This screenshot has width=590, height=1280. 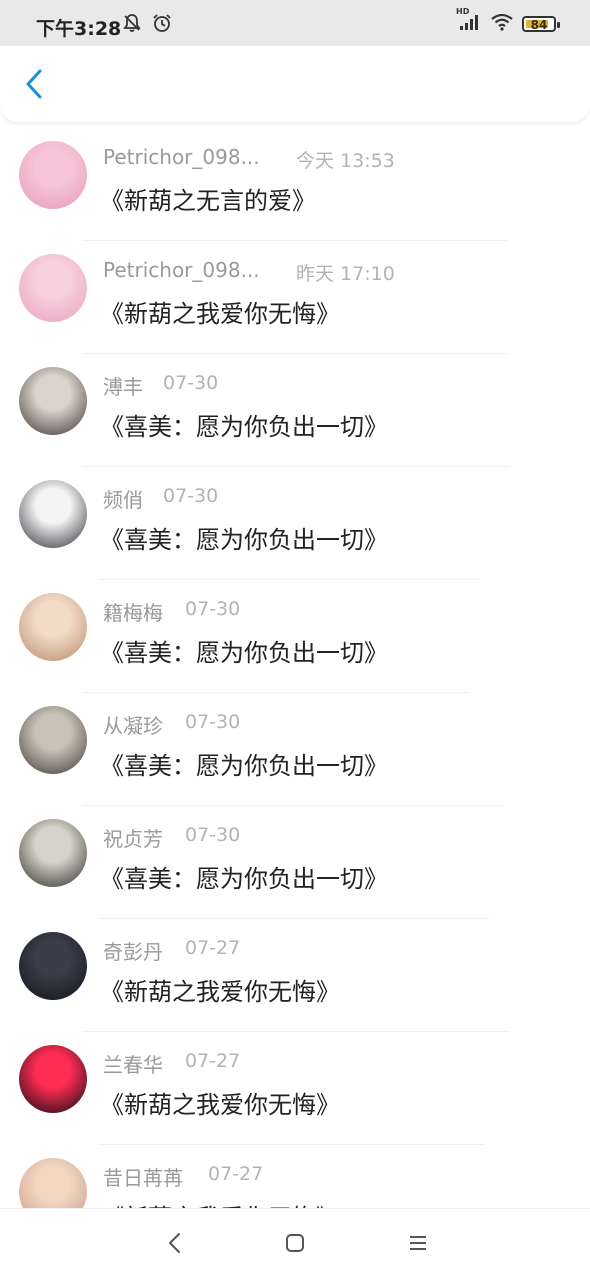 I want to click on timestamp: 今天 13:53, so click(x=345, y=161).